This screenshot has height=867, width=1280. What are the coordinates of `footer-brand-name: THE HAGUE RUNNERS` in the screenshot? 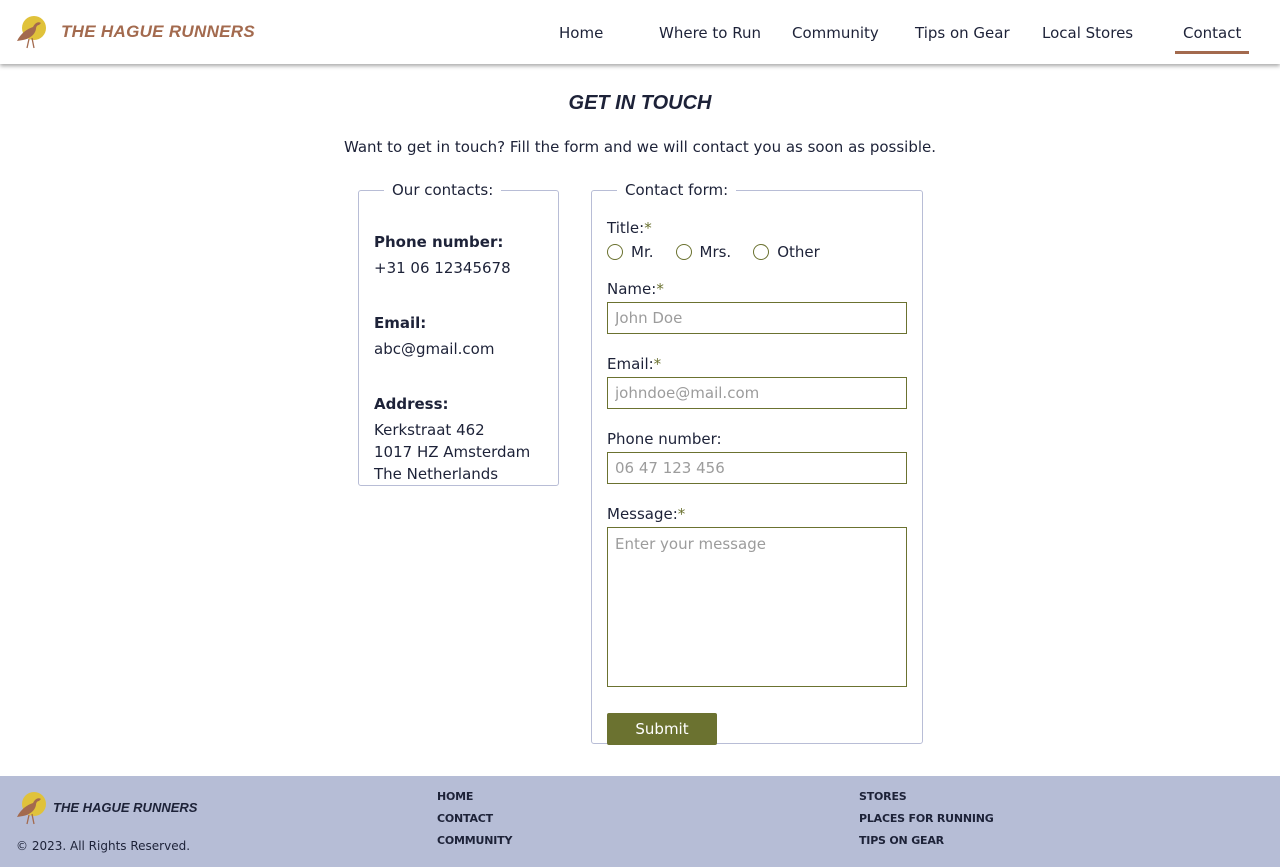 It's located at (125, 807).